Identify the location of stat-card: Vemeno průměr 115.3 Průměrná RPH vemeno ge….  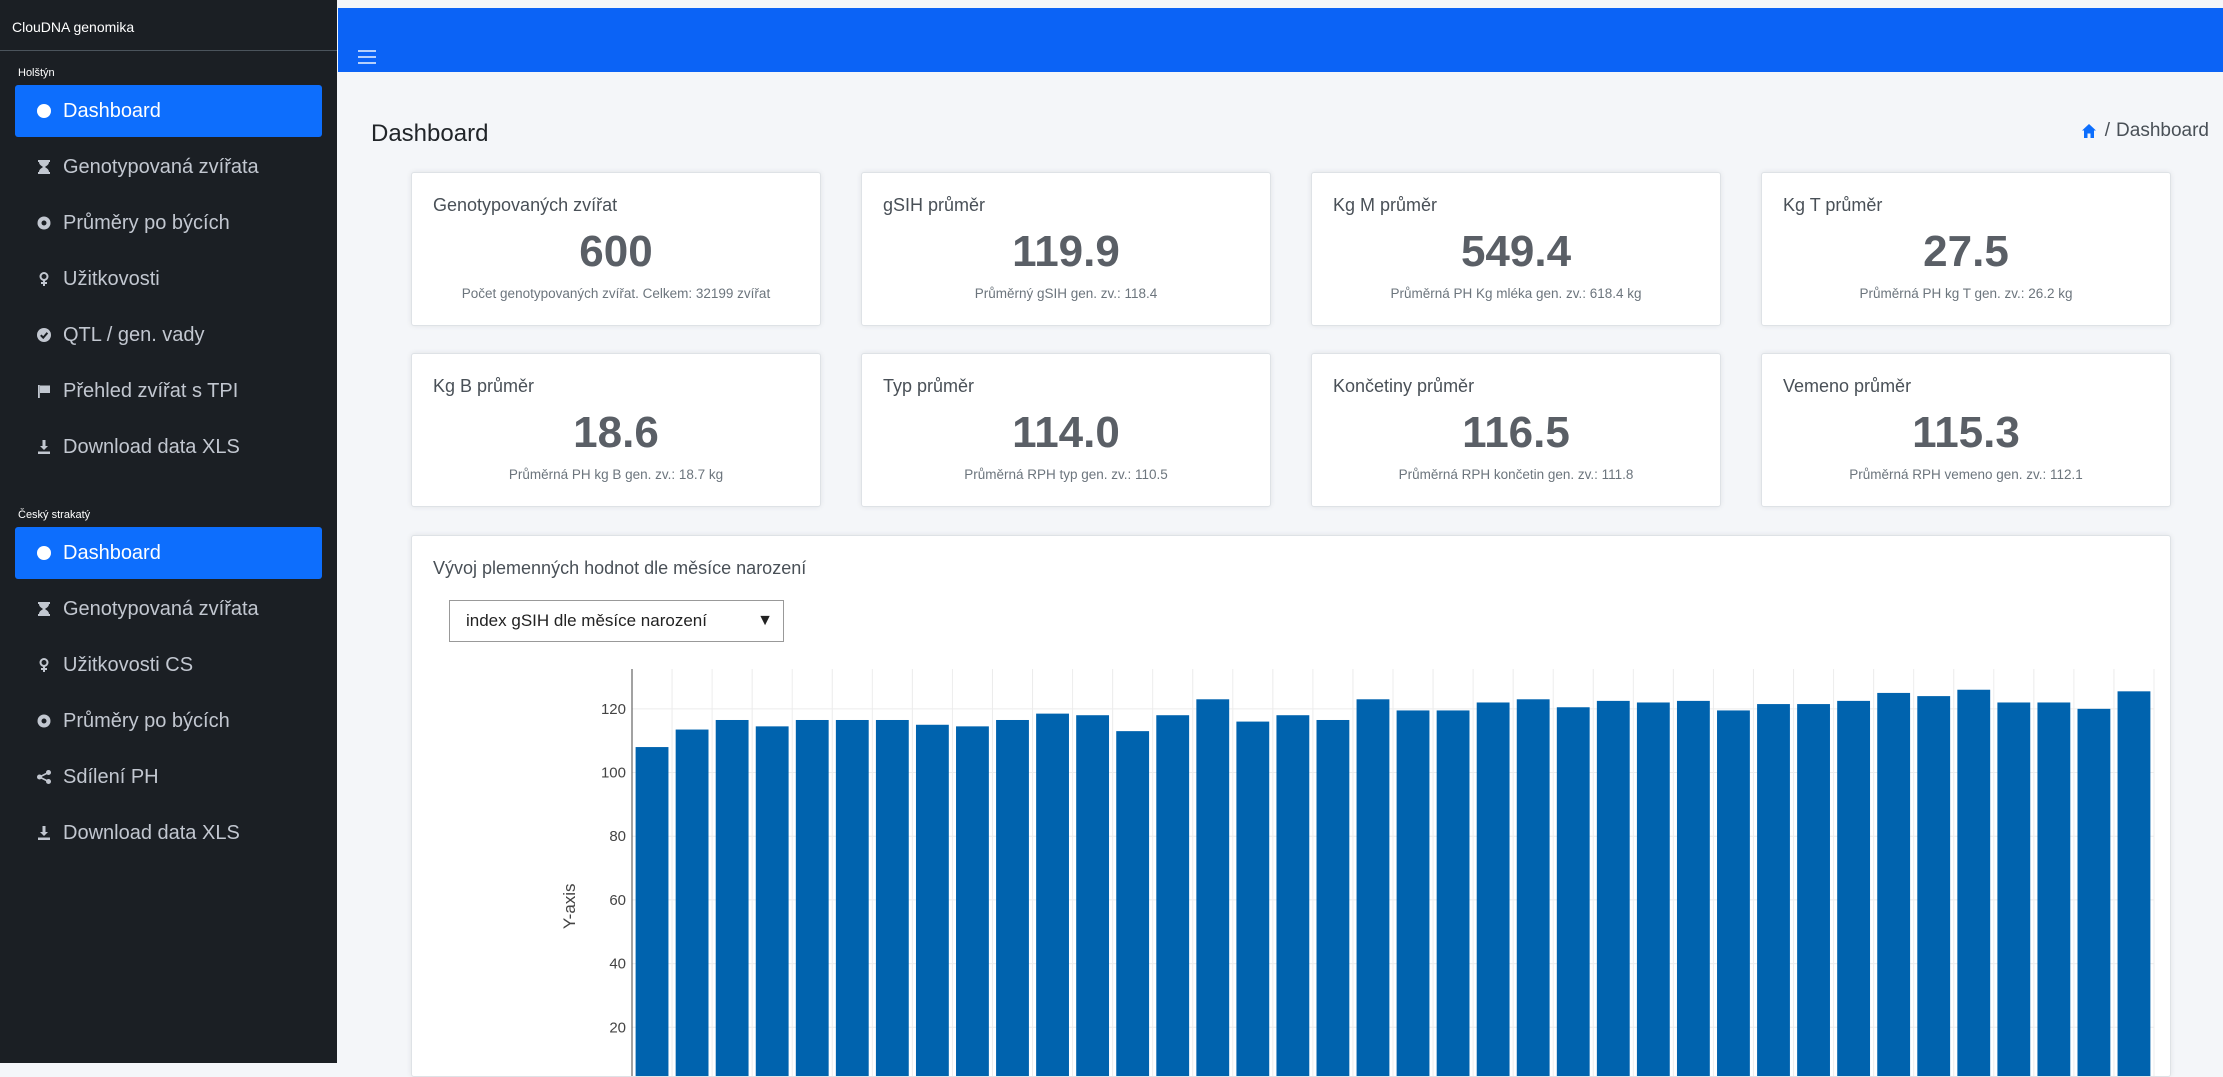
(1966, 430).